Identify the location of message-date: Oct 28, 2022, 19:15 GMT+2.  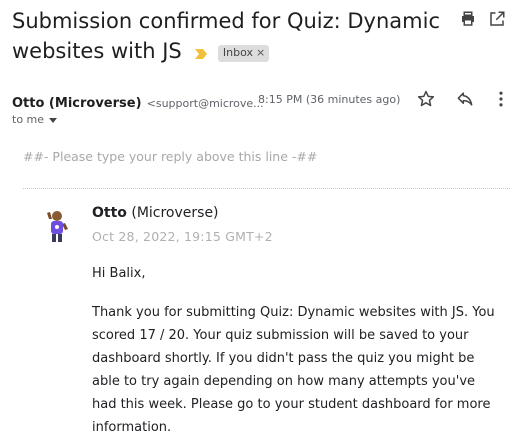
(182, 236).